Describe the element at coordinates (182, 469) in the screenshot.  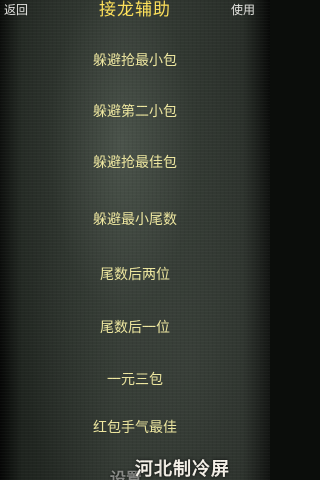
I see `watermark-text: 河北制冷屏` at that location.